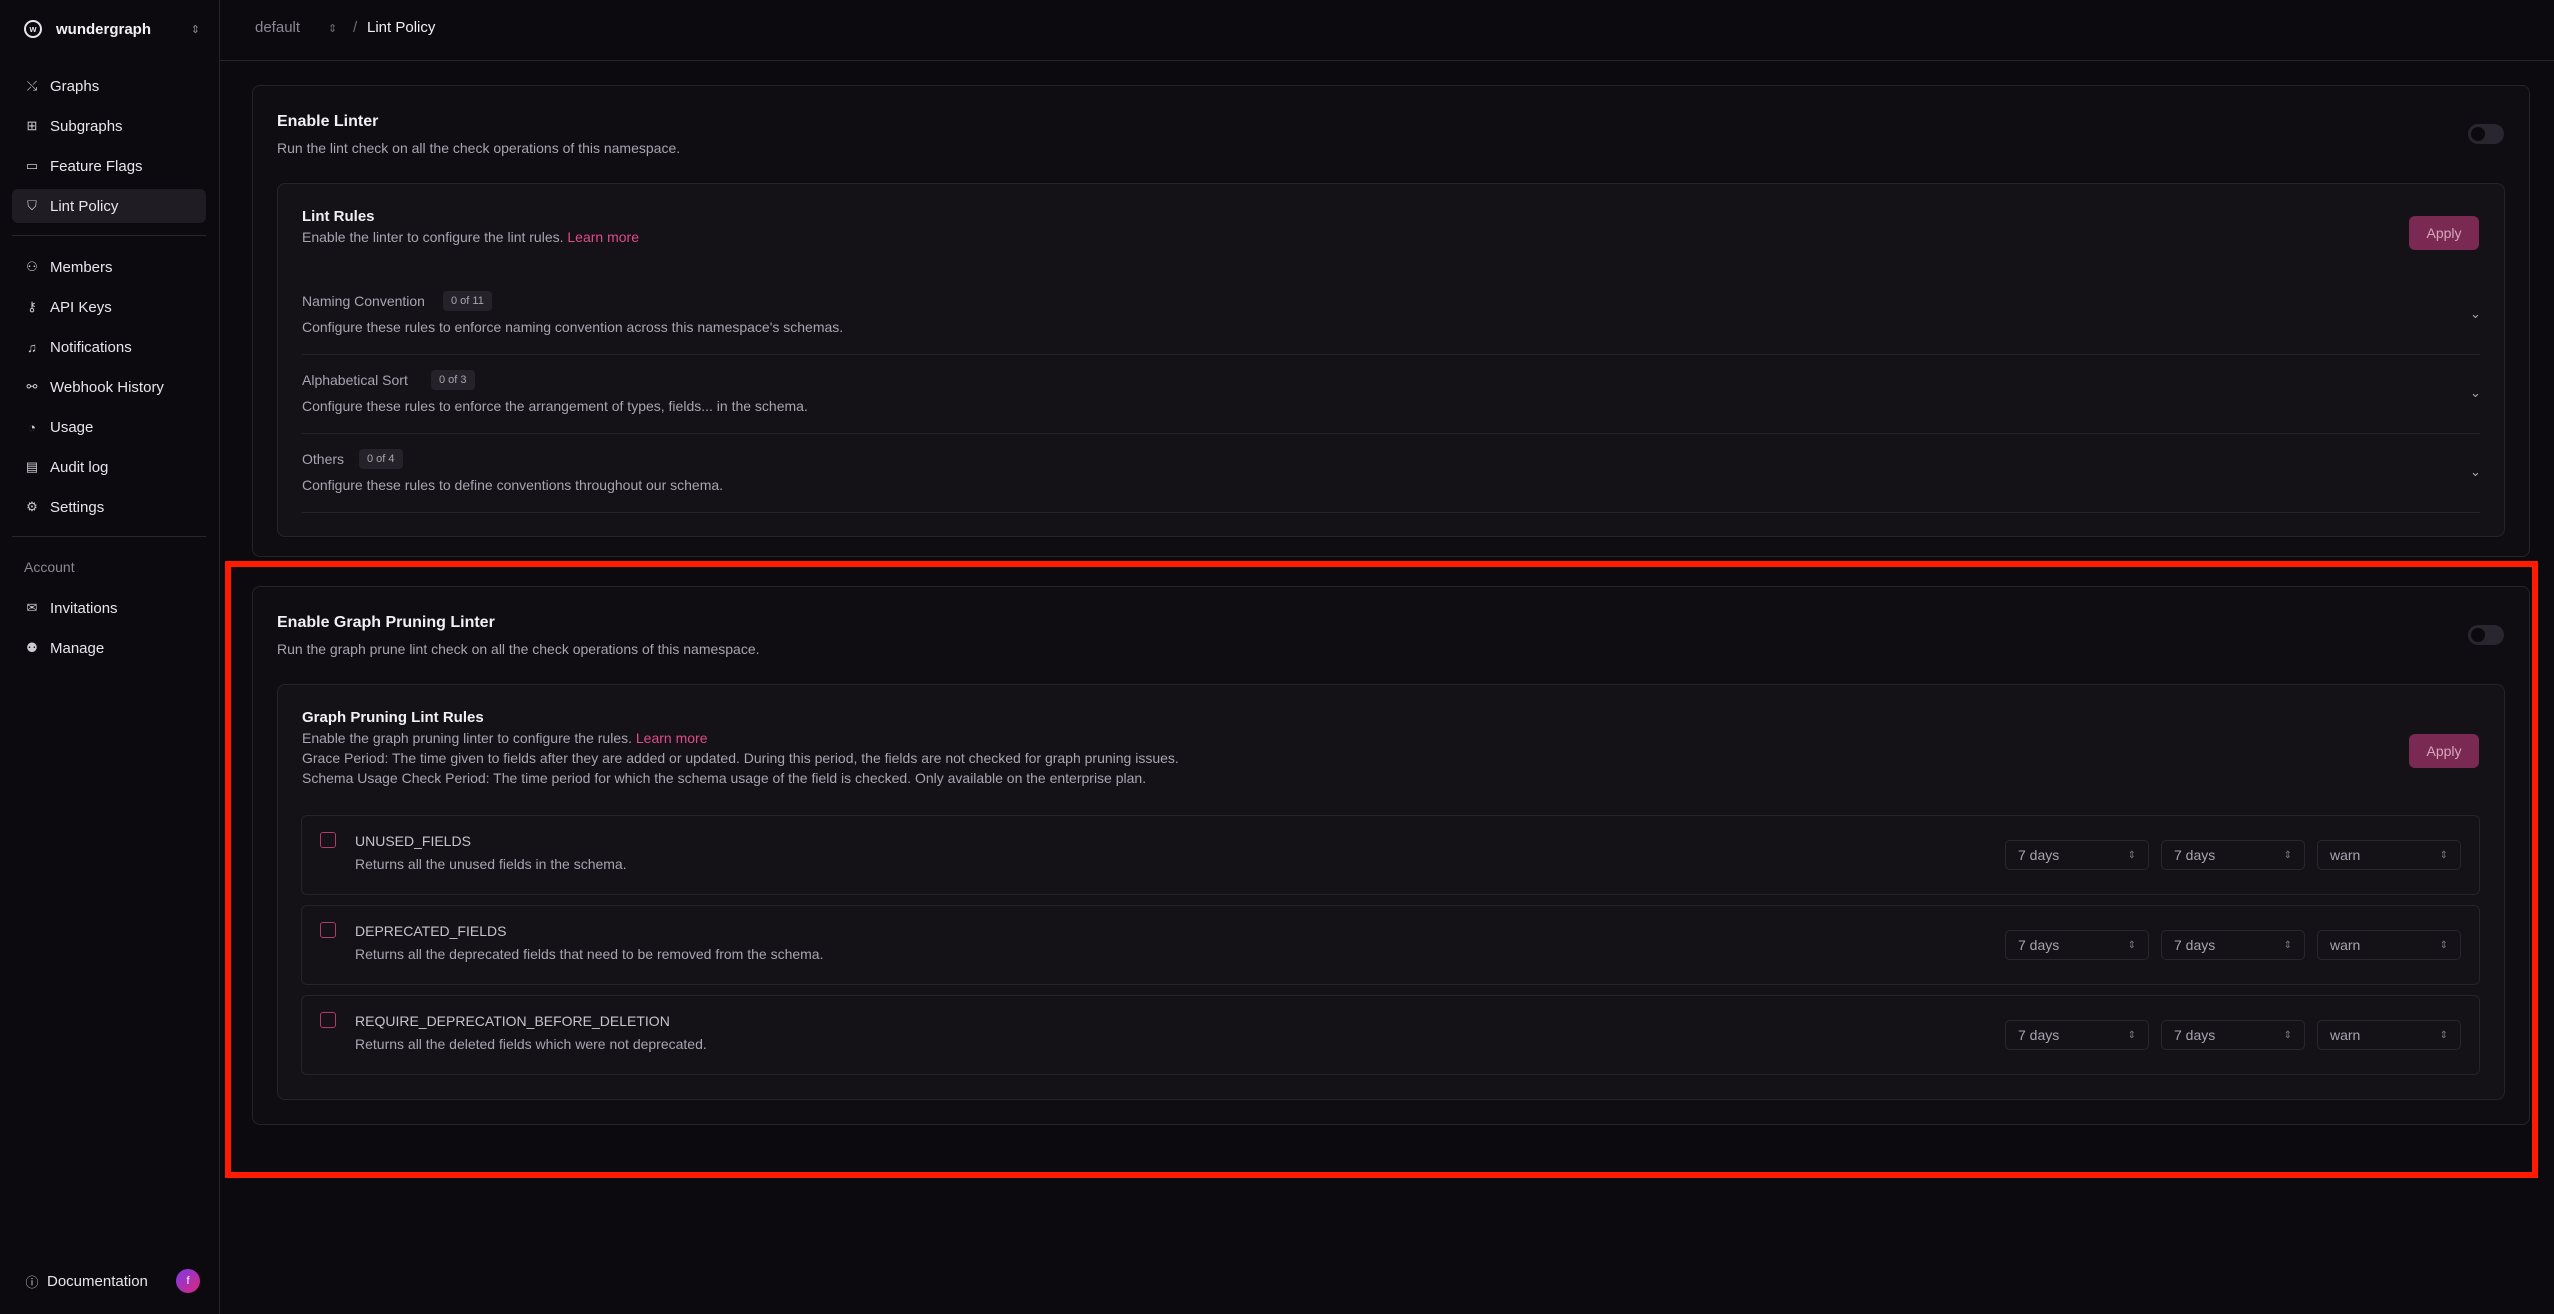 The width and height of the screenshot is (2554, 1314). What do you see at coordinates (393, 717) in the screenshot?
I see `pruning-rules-title: Graph Pruning Lint Rules` at bounding box center [393, 717].